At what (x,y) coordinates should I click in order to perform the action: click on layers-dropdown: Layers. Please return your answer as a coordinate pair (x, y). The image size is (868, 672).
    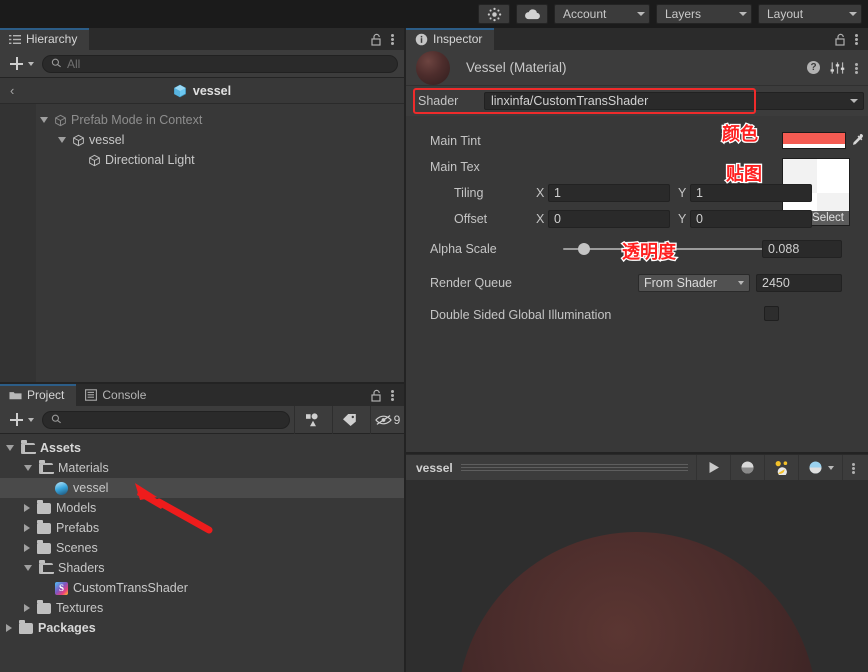
    Looking at the image, I should click on (704, 14).